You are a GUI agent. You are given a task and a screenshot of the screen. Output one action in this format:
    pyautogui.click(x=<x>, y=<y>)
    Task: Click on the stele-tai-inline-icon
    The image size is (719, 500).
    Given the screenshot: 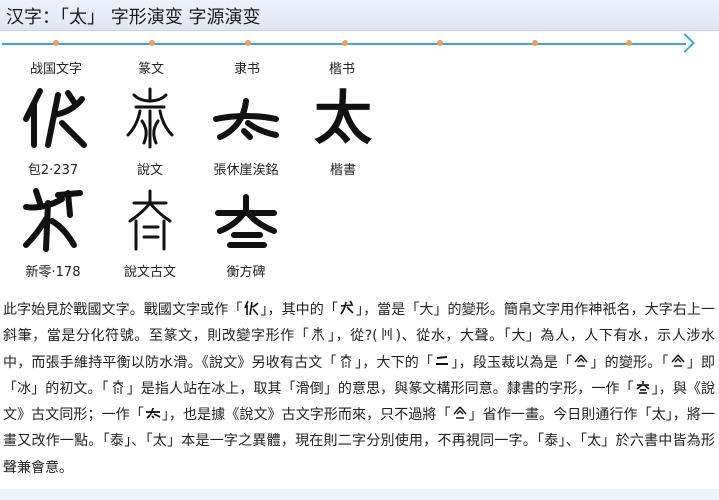 What is the action you would take?
    pyautogui.click(x=643, y=386)
    